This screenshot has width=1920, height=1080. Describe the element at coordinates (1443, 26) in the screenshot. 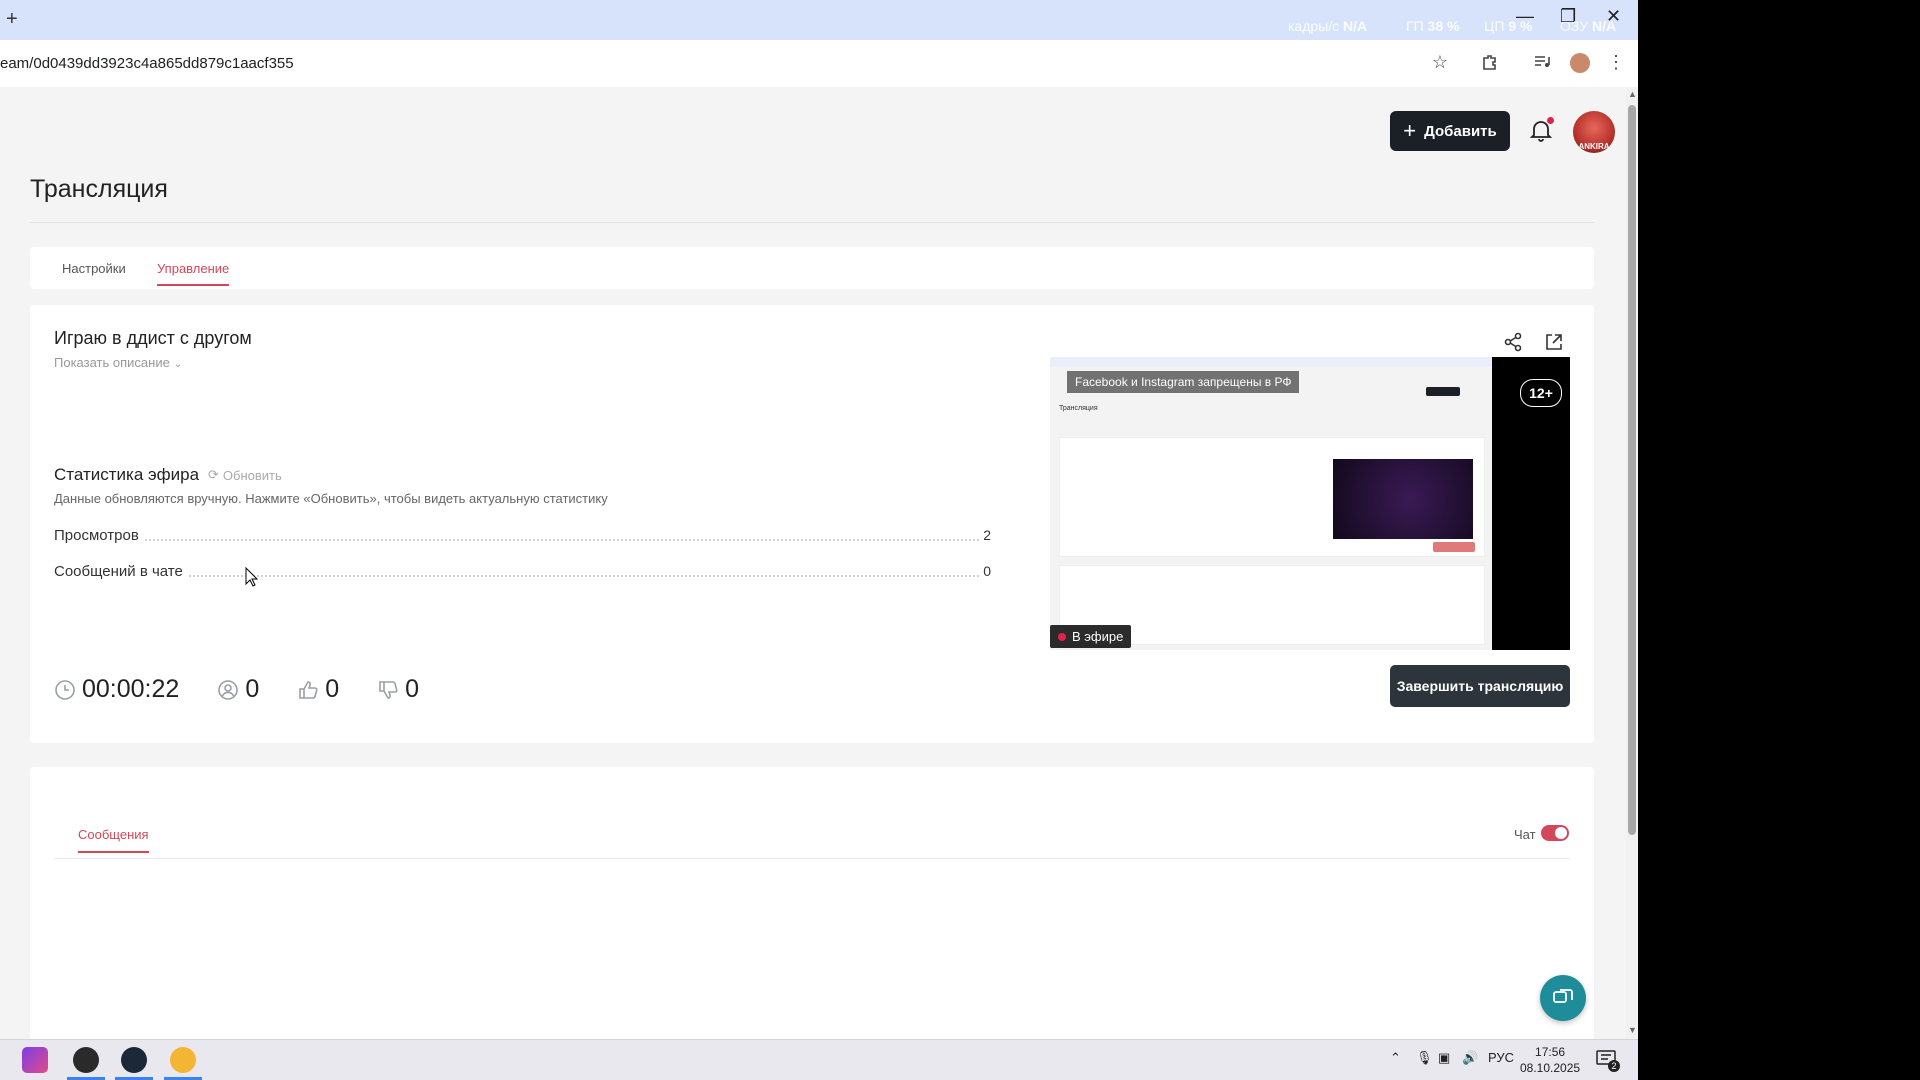

I see `gpu-value: 38 %` at that location.